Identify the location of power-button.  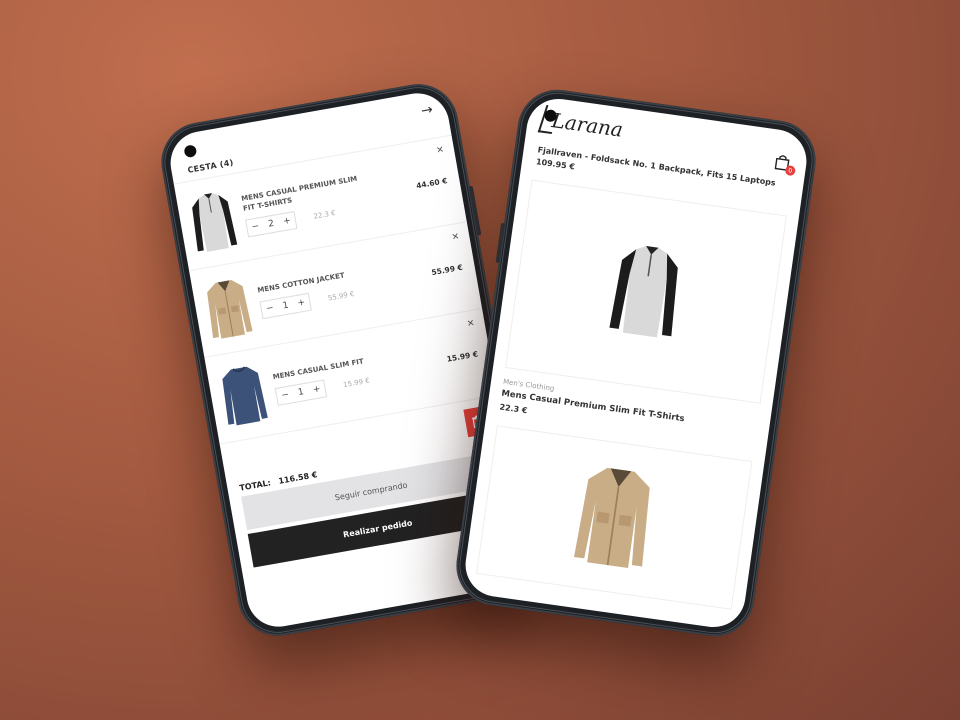
(475, 210).